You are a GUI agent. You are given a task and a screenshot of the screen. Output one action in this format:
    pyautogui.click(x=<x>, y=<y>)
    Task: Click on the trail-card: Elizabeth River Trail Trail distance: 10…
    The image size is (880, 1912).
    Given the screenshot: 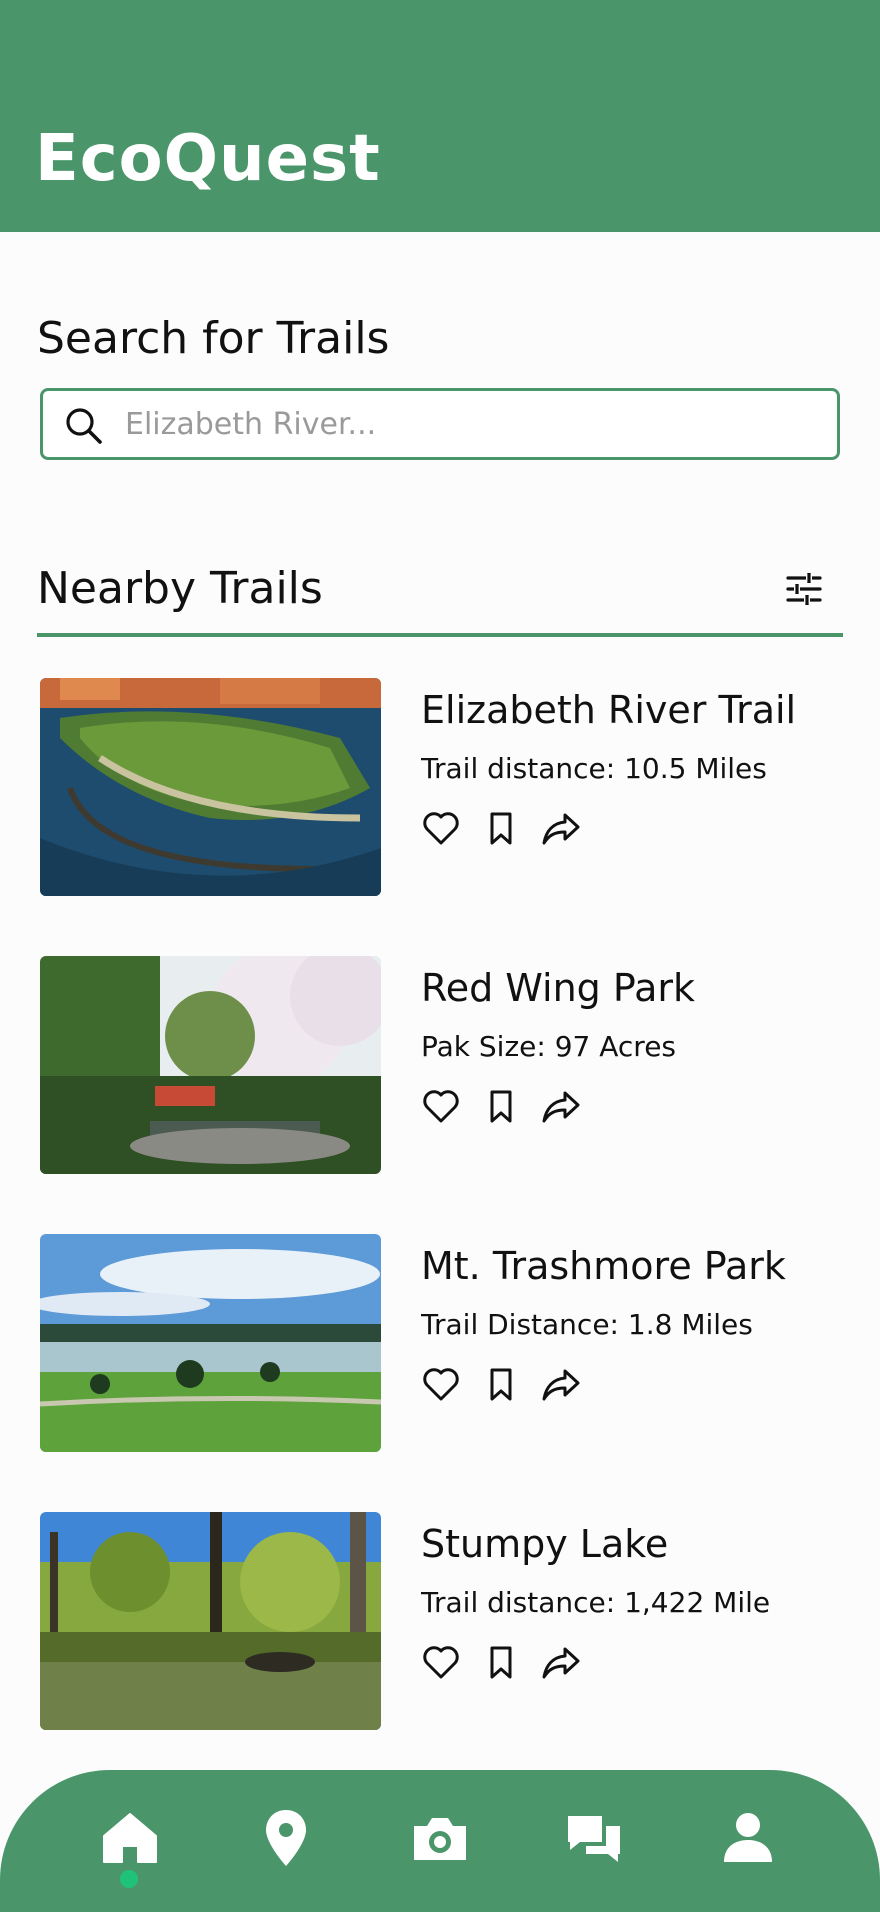 What is the action you would take?
    pyautogui.click(x=440, y=787)
    